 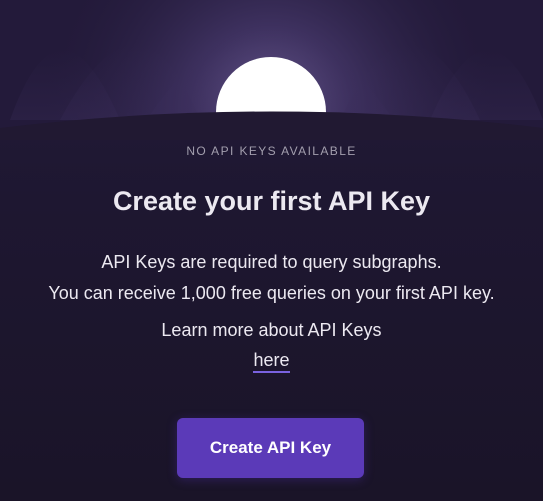 I want to click on learn-more-link: here, so click(x=271, y=361).